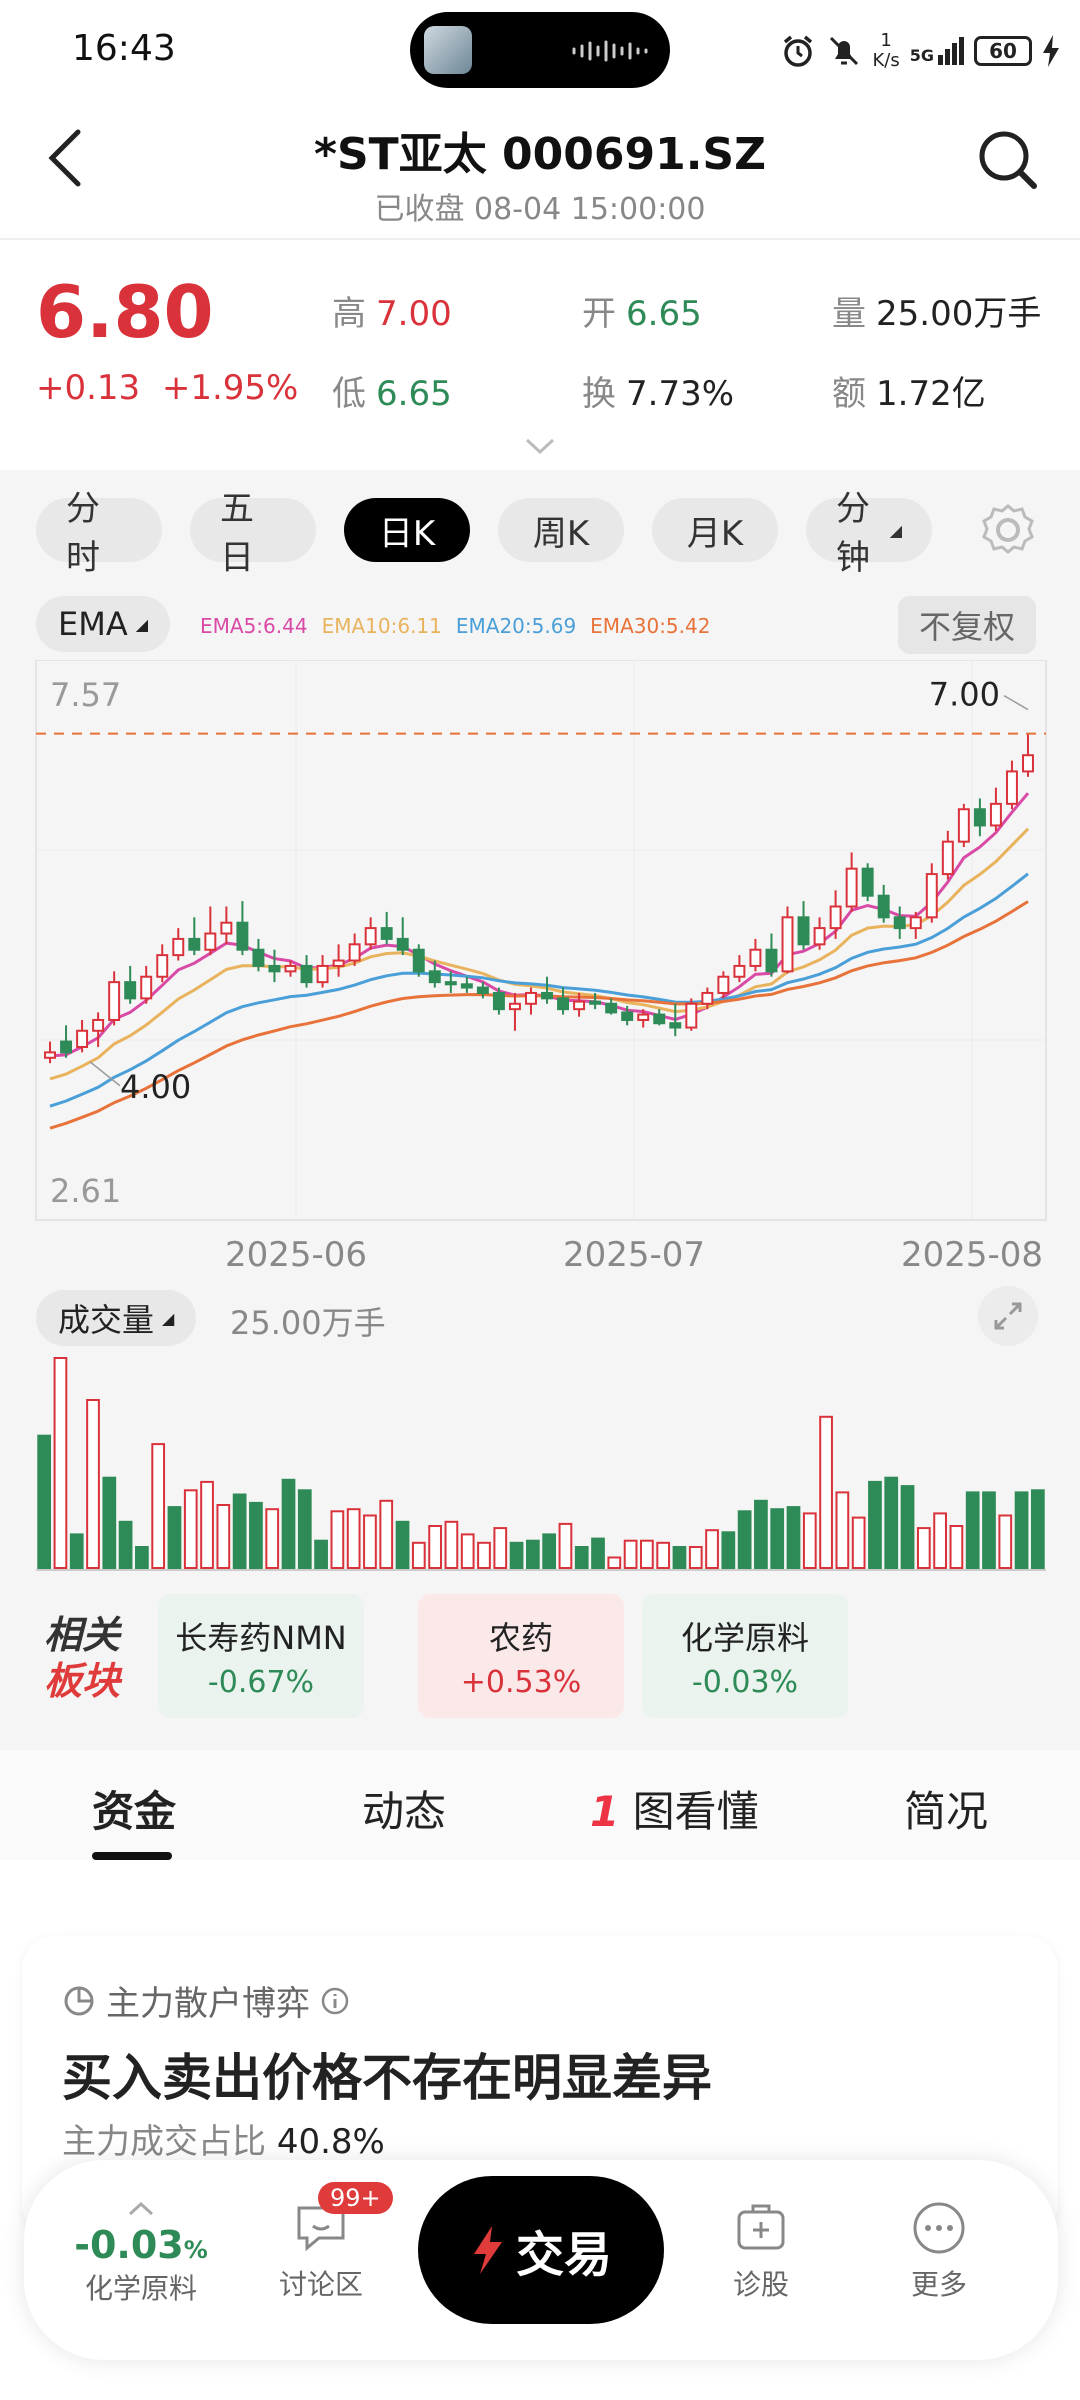  What do you see at coordinates (540, 446) in the screenshot?
I see `chevron-down-icon` at bounding box center [540, 446].